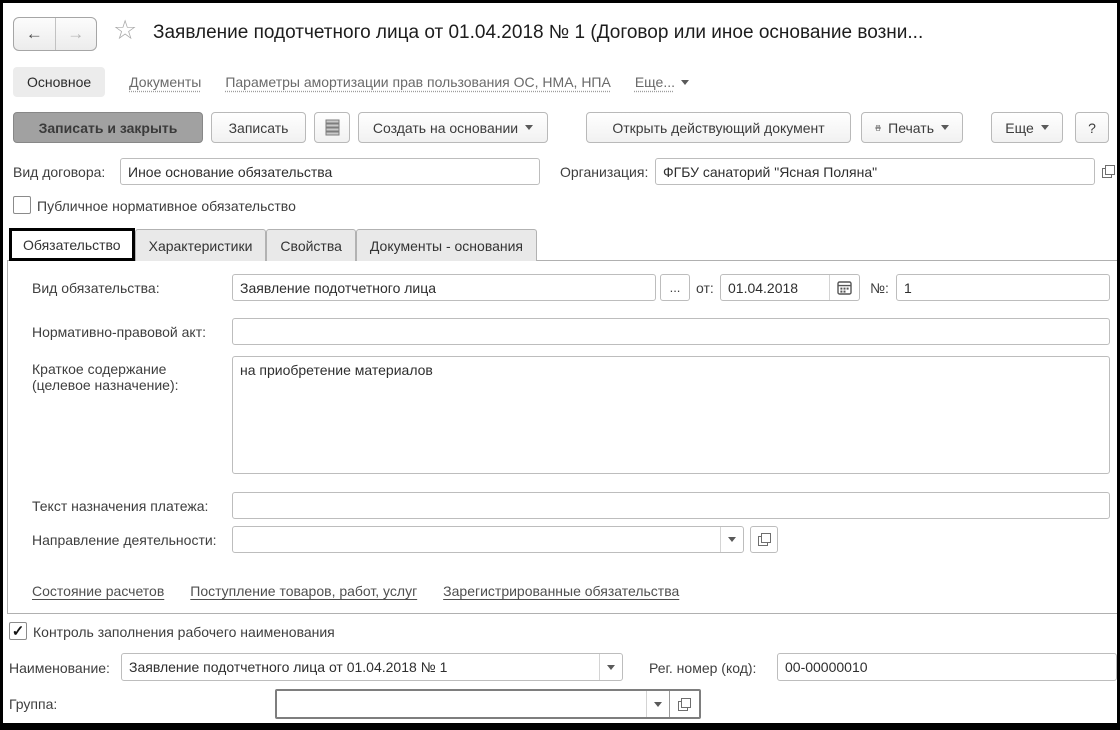 The width and height of the screenshot is (1120, 730). Describe the element at coordinates (59, 172) in the screenshot. I see `contract-type-label: Вид договора:` at that location.